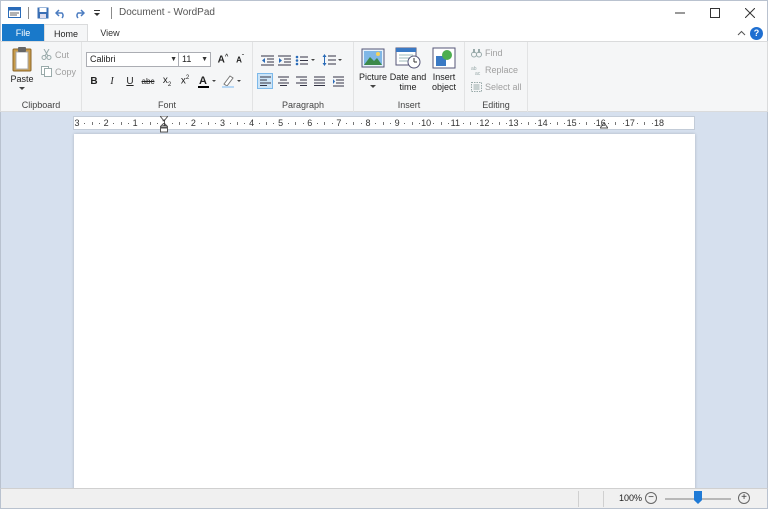  I want to click on underline-icon: U, so click(130, 81).